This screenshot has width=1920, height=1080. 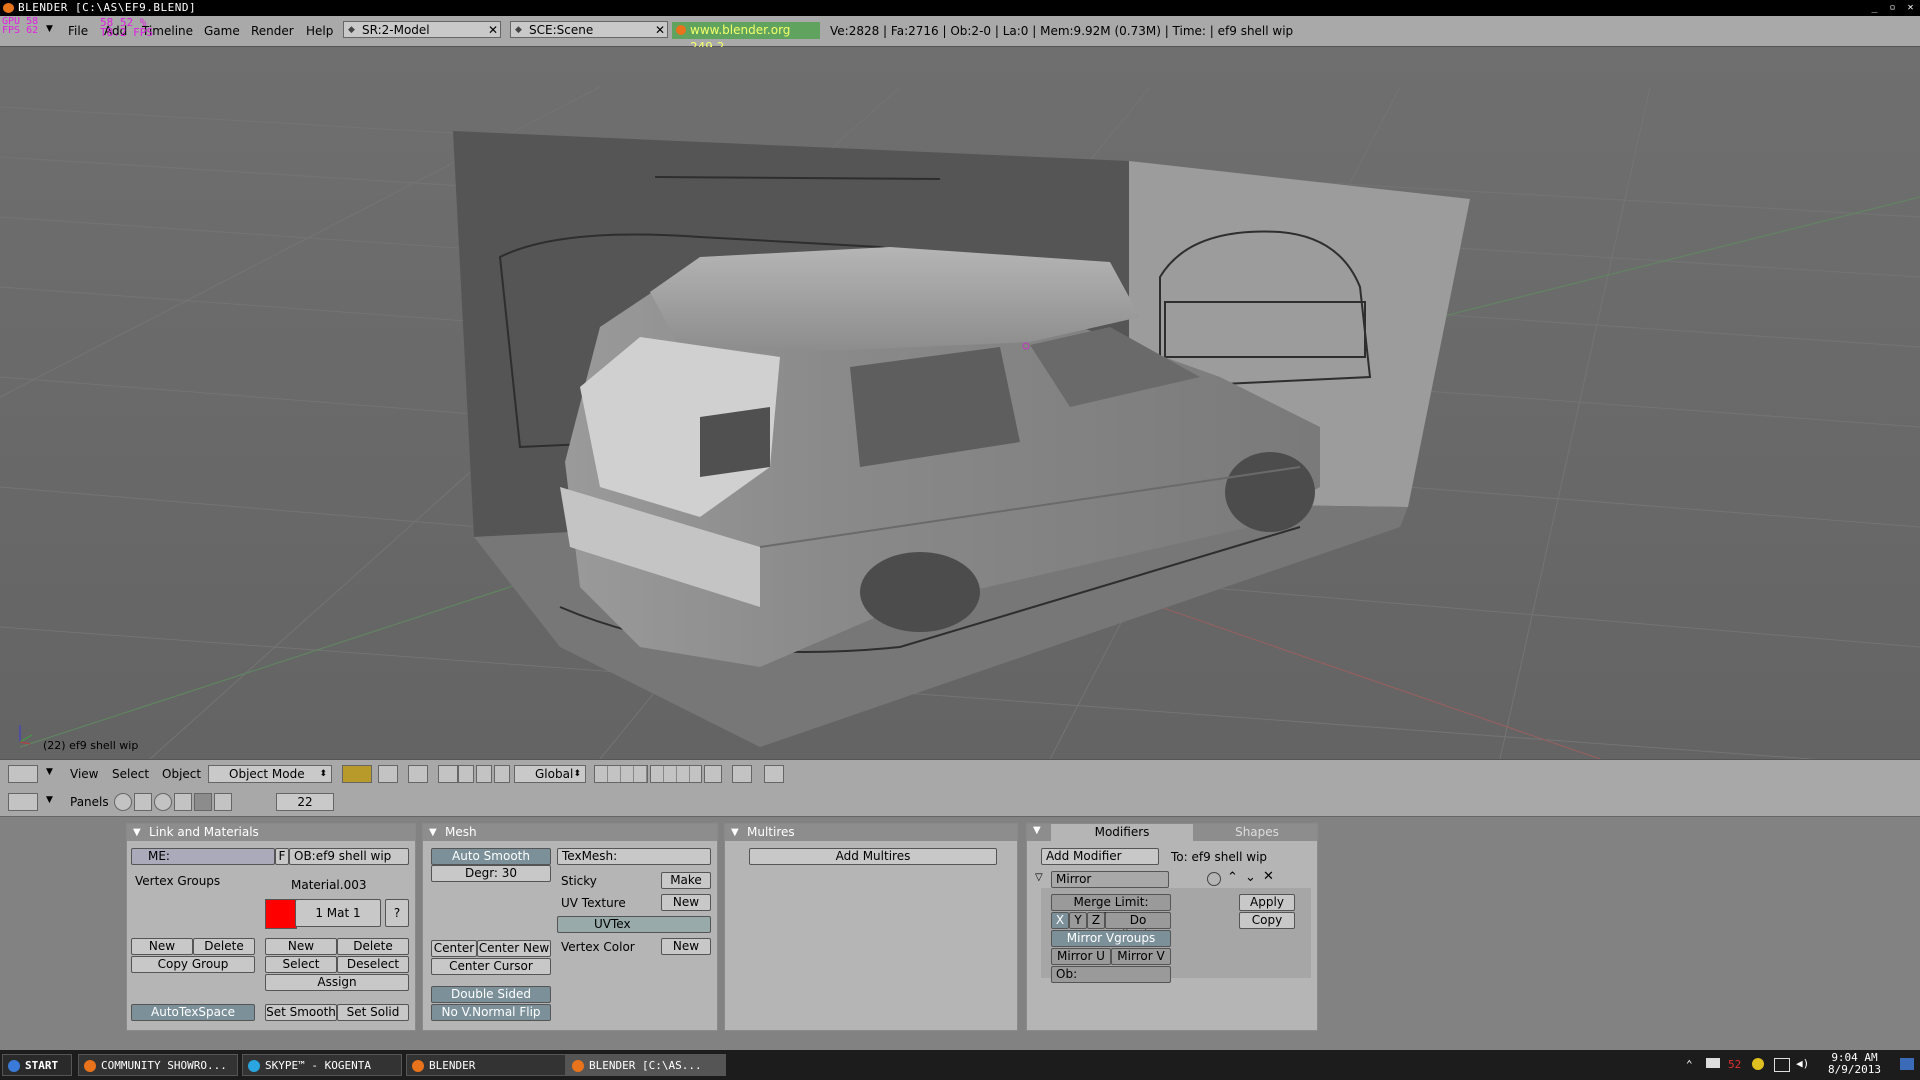 What do you see at coordinates (1111, 909) in the screenshot?
I see `merge-limit-slider: Merge Limit: 0.0010` at bounding box center [1111, 909].